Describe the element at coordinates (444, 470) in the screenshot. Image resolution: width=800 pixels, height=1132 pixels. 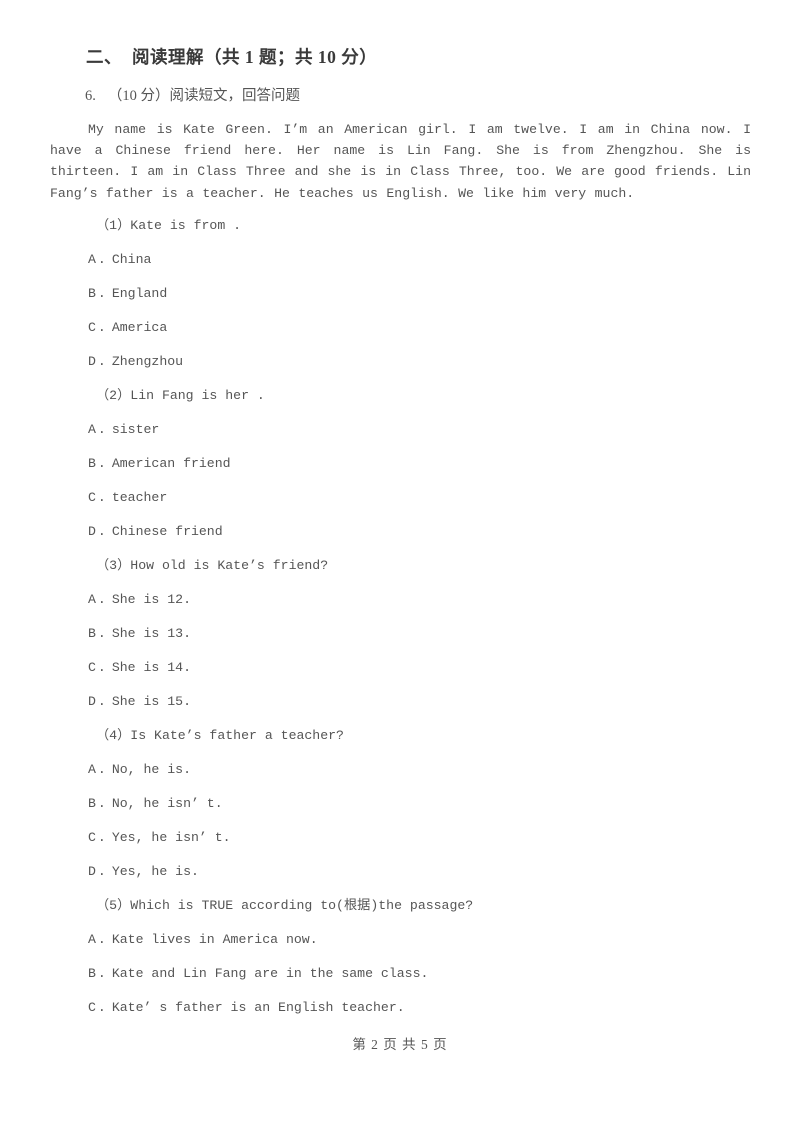
I see `answer-option: B. American friend` at that location.